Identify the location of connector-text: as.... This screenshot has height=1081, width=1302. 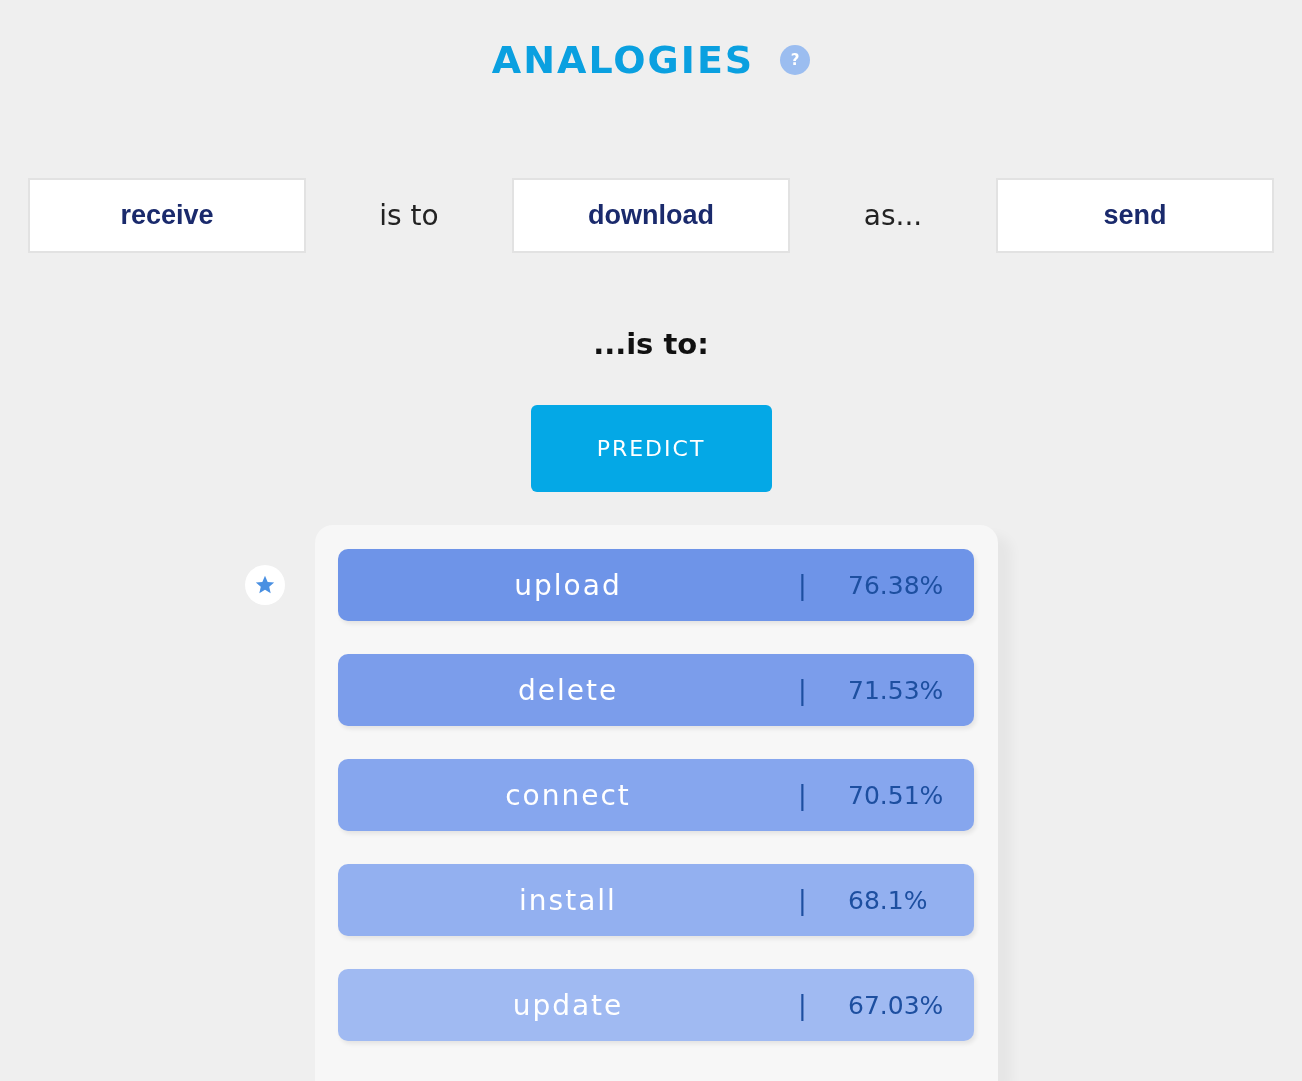
(893, 215).